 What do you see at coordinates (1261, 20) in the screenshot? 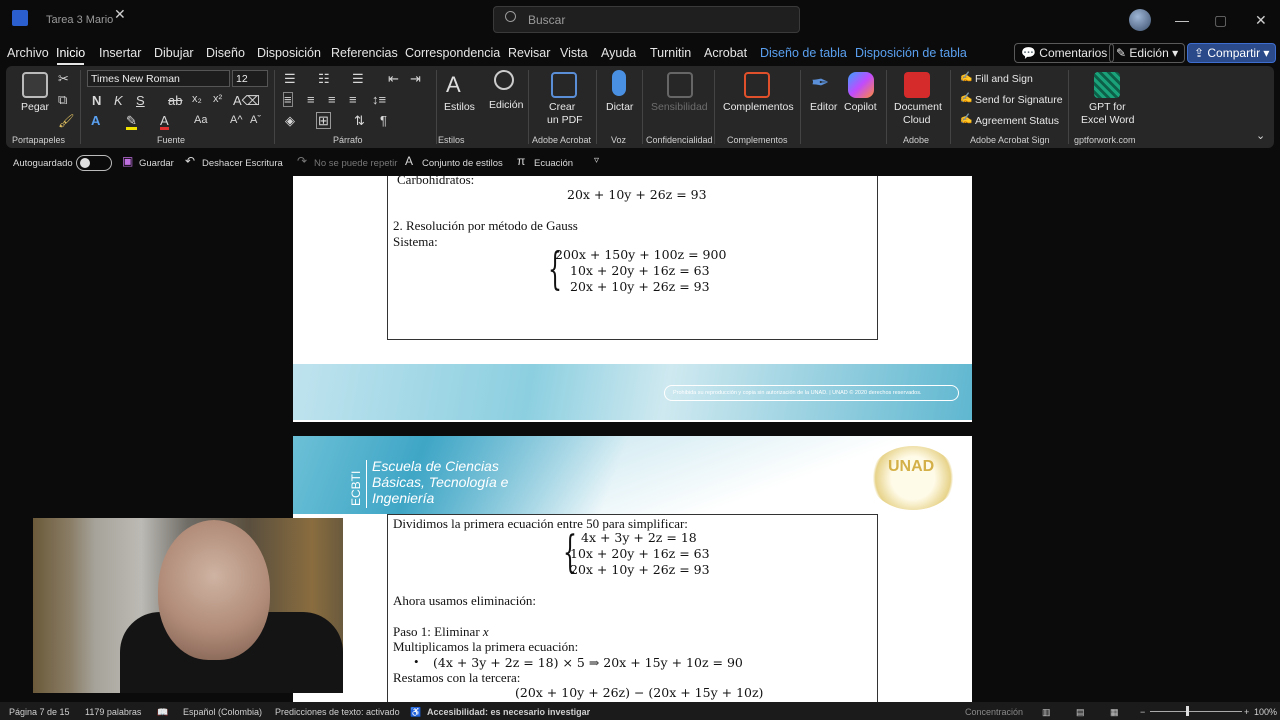
I see `close-button: ✕` at bounding box center [1261, 20].